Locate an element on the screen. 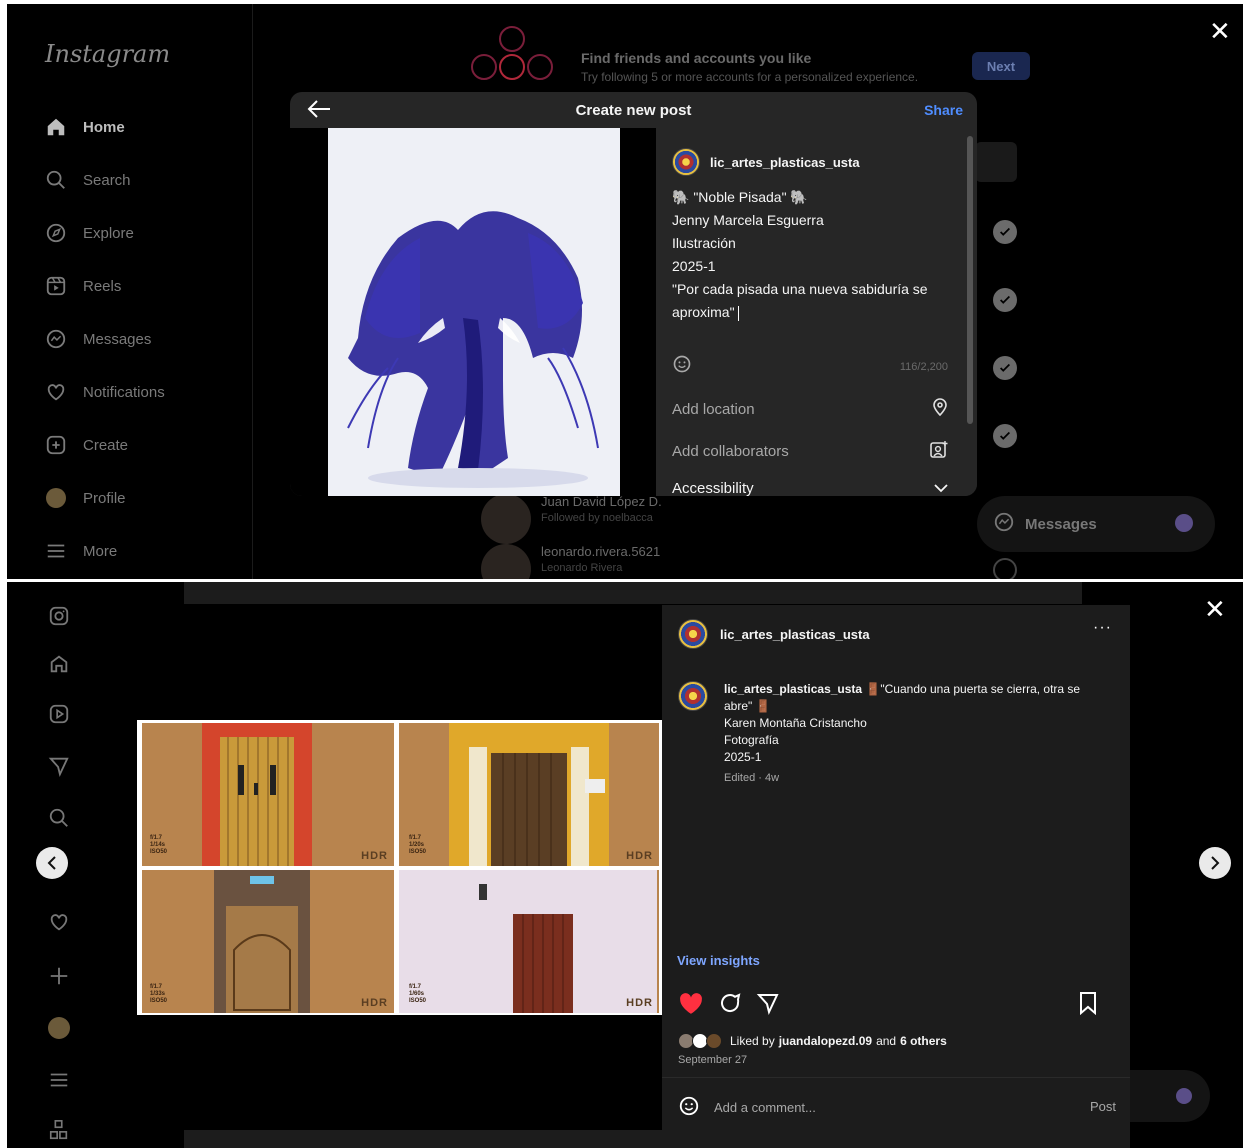 The height and width of the screenshot is (1148, 1253). sidebar-item-label: More is located at coordinates (100, 551).